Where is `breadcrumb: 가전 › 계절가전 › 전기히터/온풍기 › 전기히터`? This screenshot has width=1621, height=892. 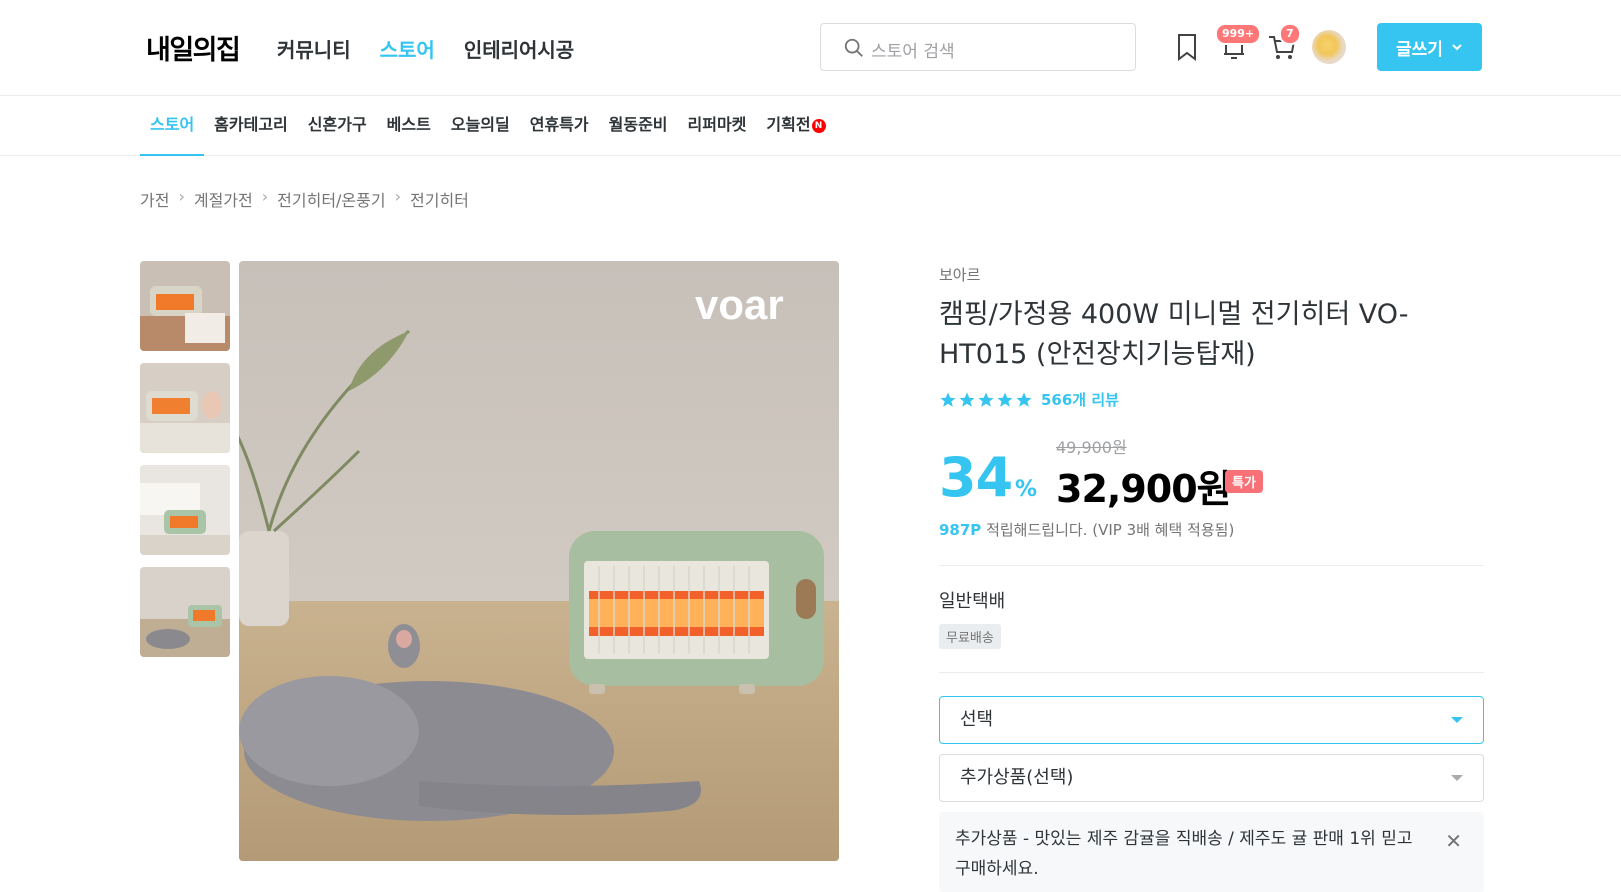 breadcrumb: 가전 › 계절가전 › 전기히터/온풍기 › 전기히터 is located at coordinates (304, 199).